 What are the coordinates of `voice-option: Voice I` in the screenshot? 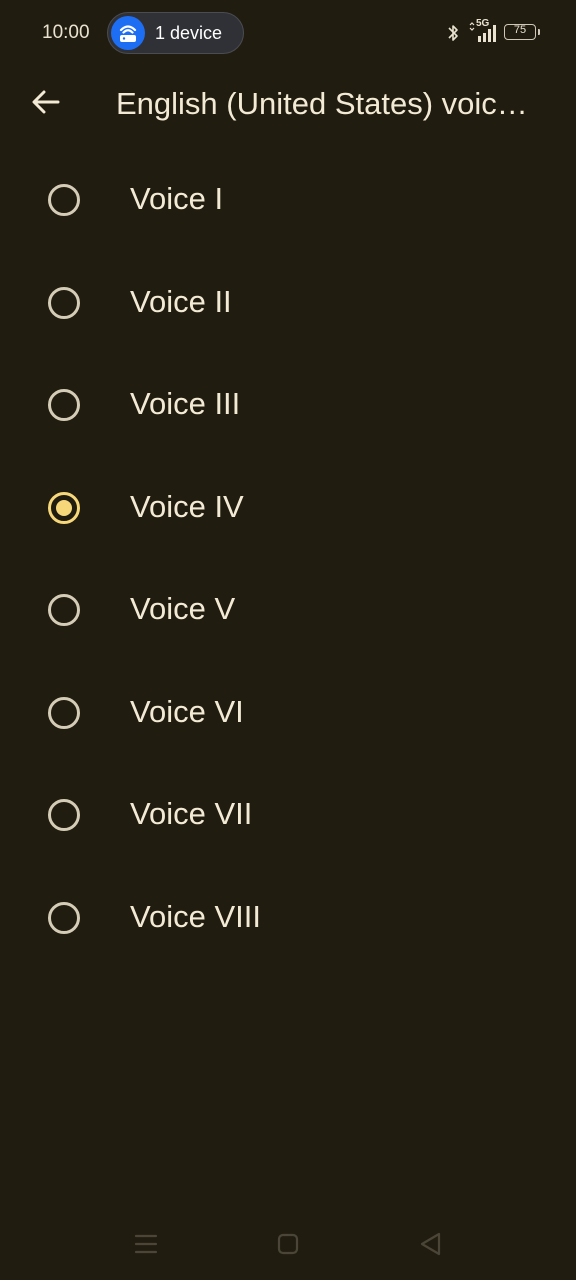 It's located at (288, 200).